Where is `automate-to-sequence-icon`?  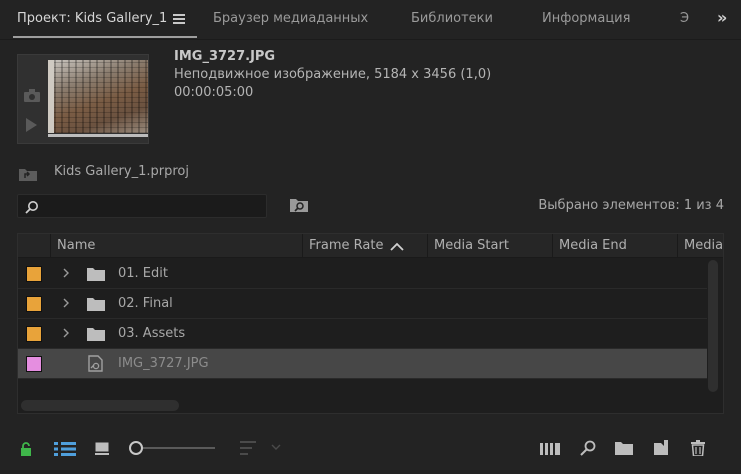 automate-to-sequence-icon is located at coordinates (550, 448).